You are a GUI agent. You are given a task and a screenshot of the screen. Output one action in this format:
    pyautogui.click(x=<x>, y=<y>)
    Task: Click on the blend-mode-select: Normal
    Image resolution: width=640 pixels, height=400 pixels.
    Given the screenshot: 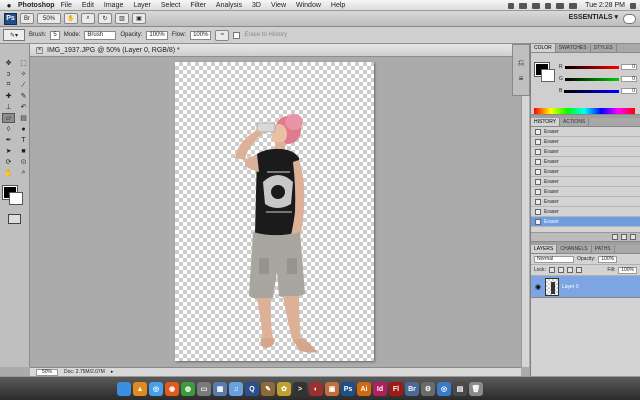 What is the action you would take?
    pyautogui.click(x=554, y=259)
    